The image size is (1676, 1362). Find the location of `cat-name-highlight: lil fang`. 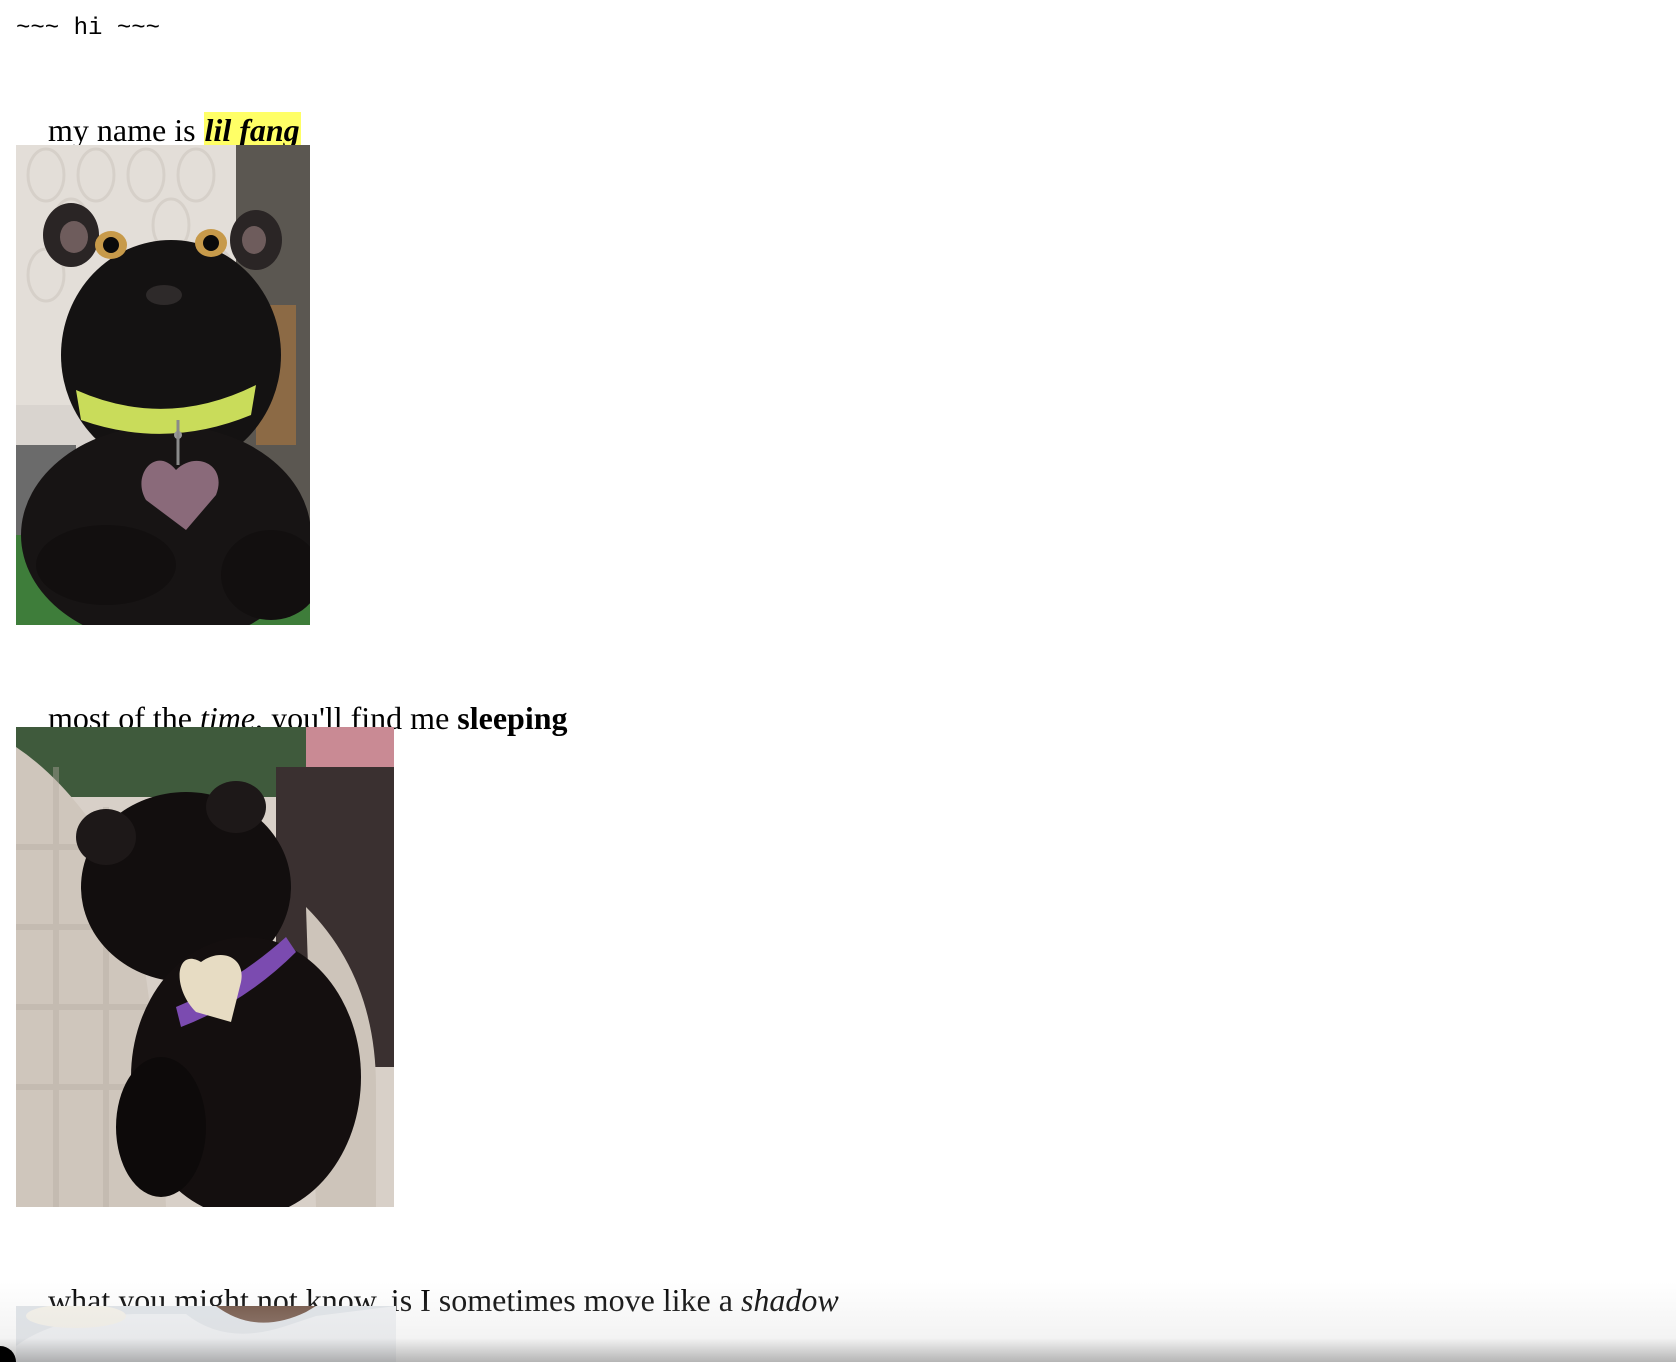

cat-name-highlight: lil fang is located at coordinates (252, 130).